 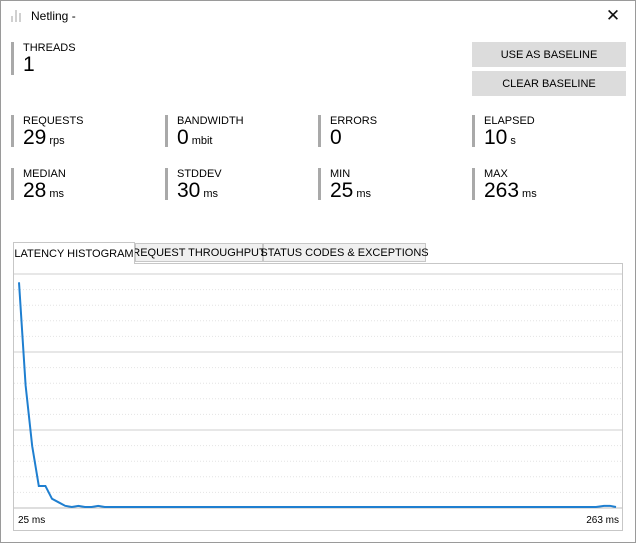 I want to click on stat-value-line: 0, so click(x=336, y=138).